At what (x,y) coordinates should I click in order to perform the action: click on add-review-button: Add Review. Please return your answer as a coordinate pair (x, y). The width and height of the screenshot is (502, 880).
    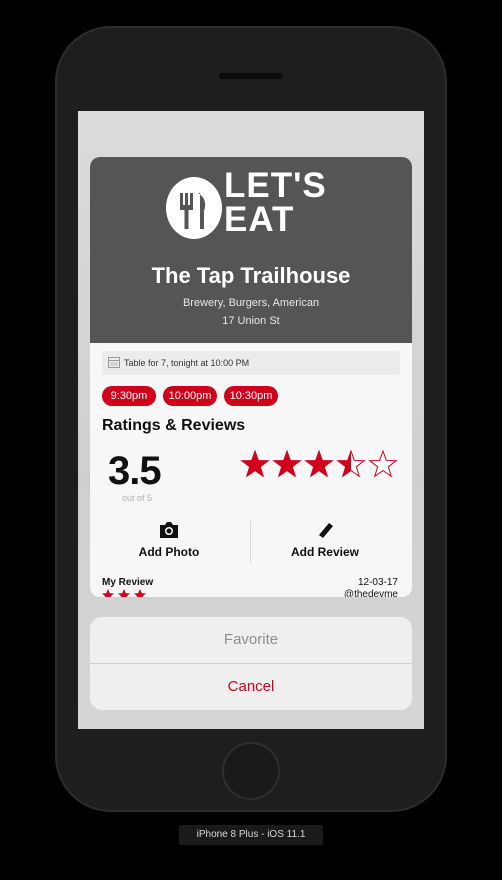
    Looking at the image, I should click on (325, 544).